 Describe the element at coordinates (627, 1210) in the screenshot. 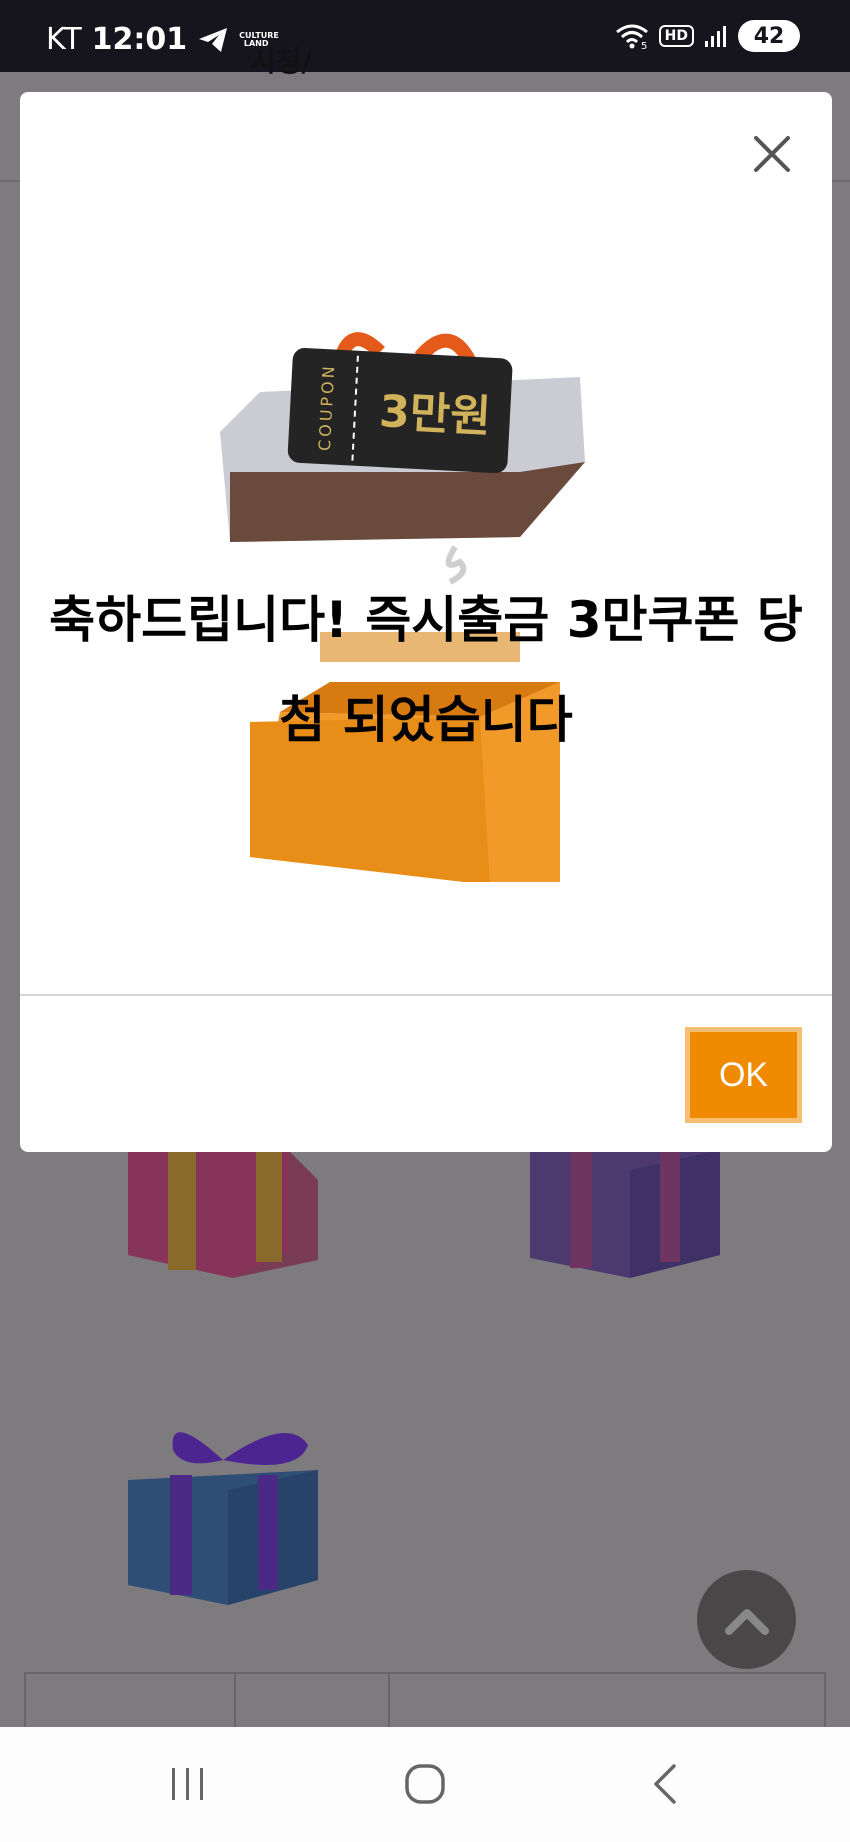

I see `purple-gift` at that location.